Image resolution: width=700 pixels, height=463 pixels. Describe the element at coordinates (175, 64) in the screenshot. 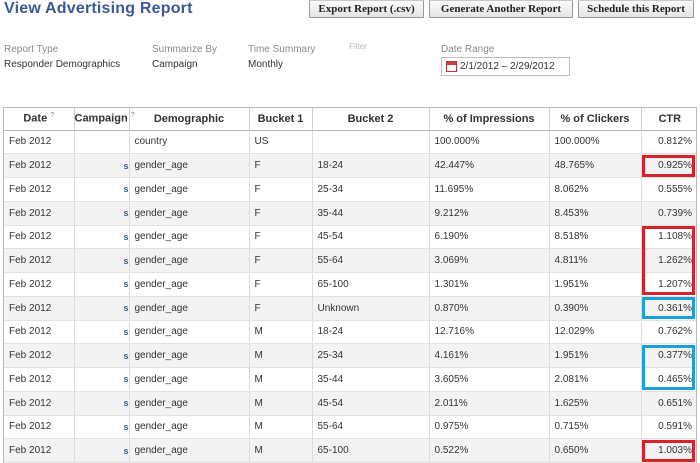

I see `summarize-by-value: Campaign` at that location.